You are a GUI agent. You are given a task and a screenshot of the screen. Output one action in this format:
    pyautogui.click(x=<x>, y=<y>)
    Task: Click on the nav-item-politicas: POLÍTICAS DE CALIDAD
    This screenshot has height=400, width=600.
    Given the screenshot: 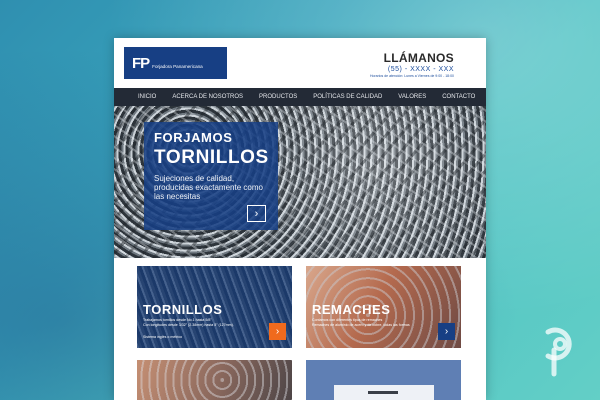 What is the action you would take?
    pyautogui.click(x=347, y=97)
    